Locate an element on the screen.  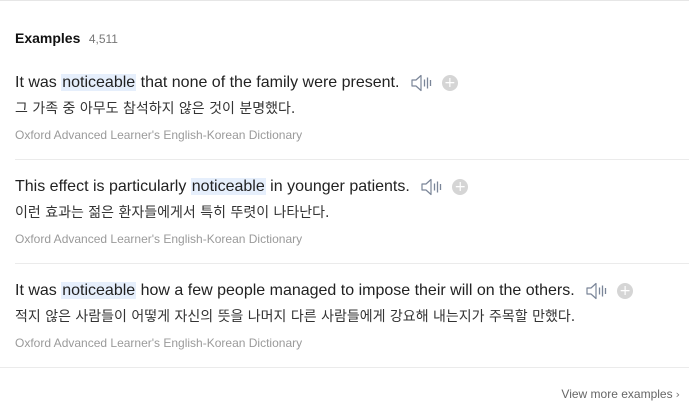
examples-header: Examples 4,511 is located at coordinates (66, 39).